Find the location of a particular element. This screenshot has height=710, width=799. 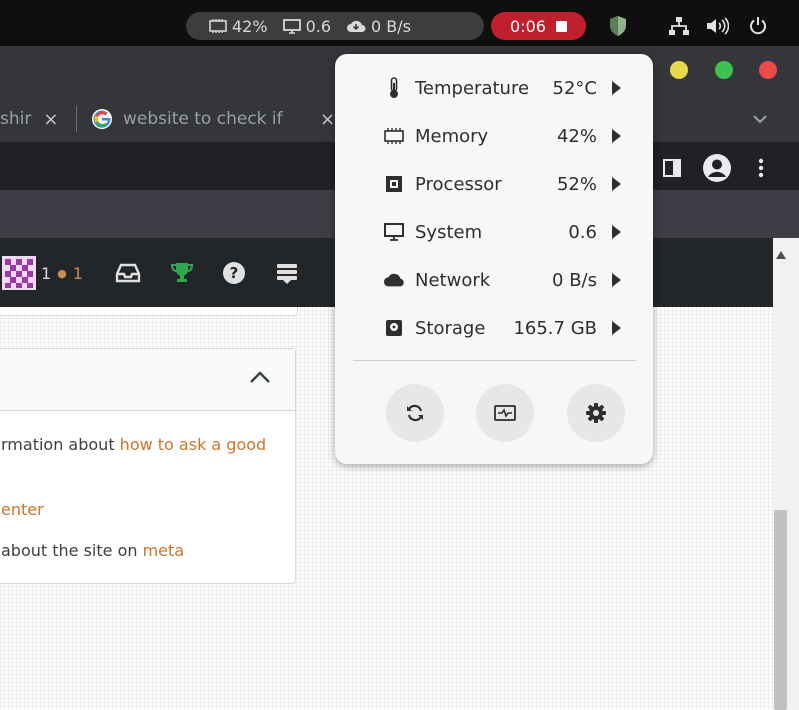

refresh-icon is located at coordinates (415, 413).